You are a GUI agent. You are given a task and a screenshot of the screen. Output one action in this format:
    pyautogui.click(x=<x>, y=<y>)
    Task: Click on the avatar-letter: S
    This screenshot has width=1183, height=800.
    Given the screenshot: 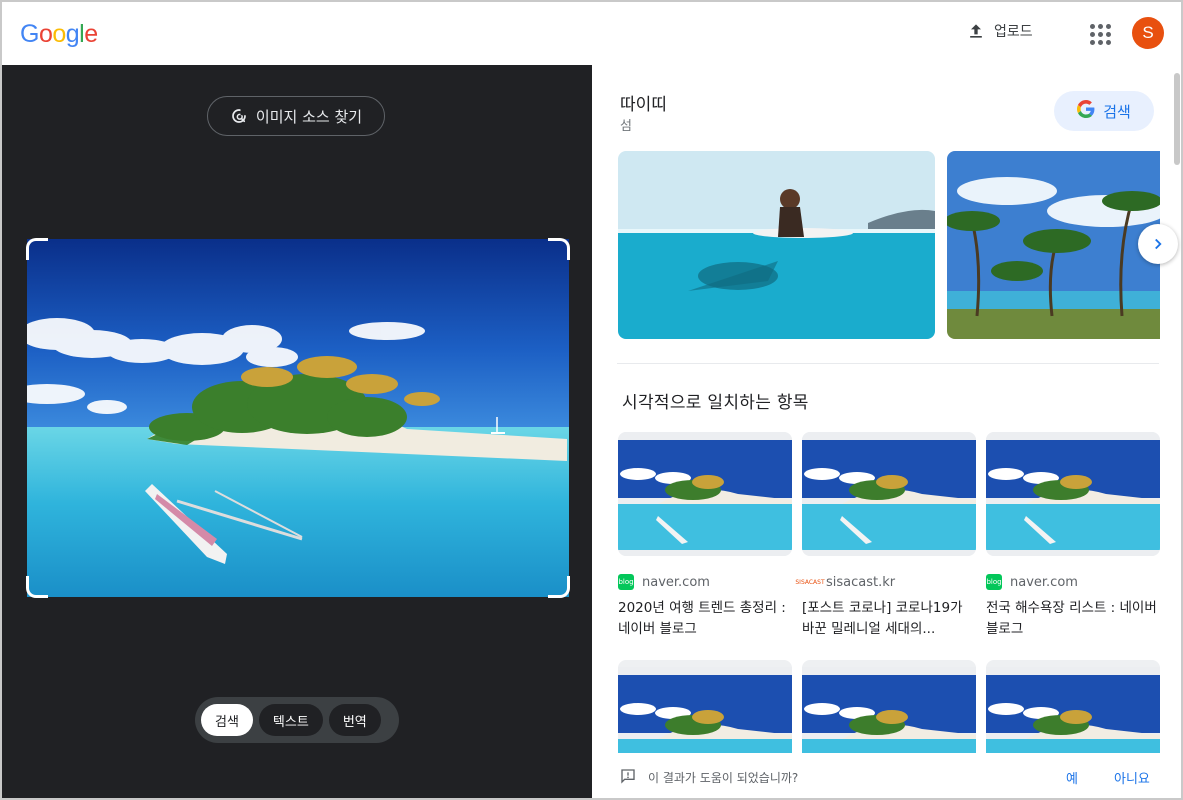 What is the action you would take?
    pyautogui.click(x=1148, y=32)
    